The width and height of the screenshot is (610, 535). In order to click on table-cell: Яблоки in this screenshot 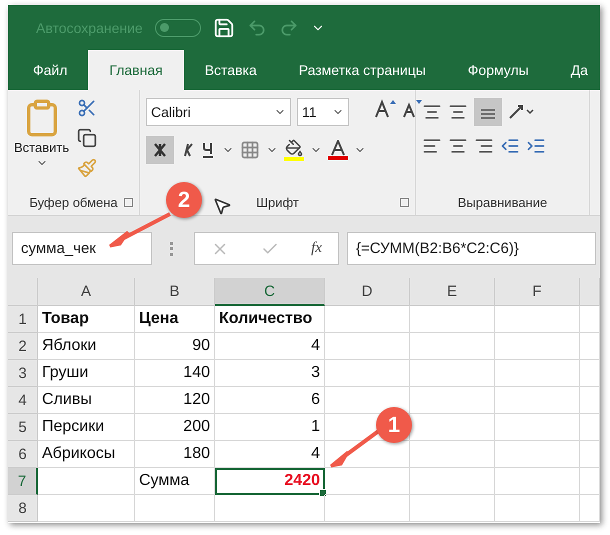, I will do `click(86, 346)`.